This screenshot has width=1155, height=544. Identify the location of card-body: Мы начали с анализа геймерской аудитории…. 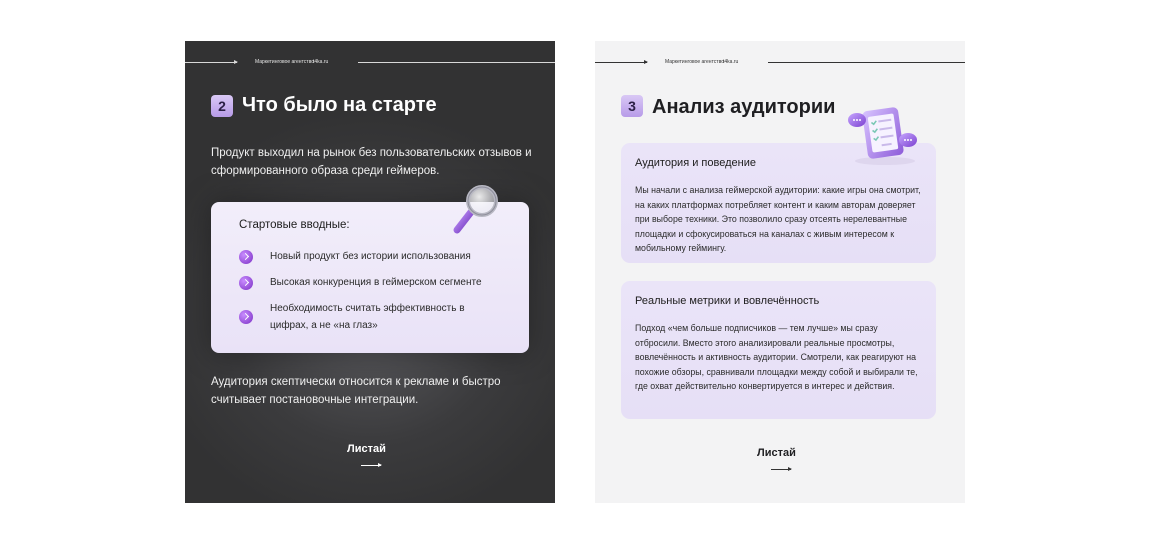
(778, 219).